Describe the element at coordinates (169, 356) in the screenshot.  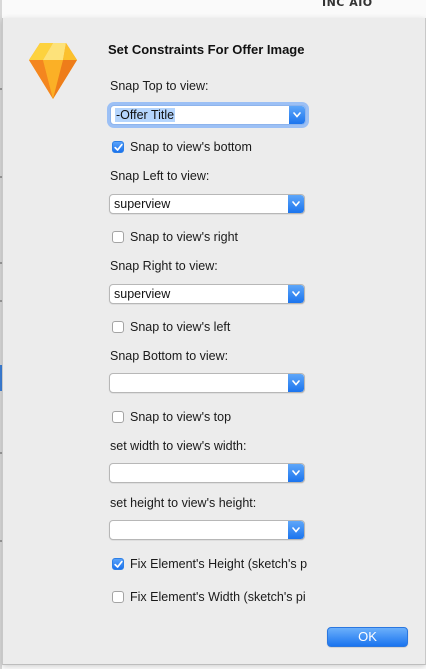
I see `snap-bottom-label: Snap Bottom to view:` at that location.